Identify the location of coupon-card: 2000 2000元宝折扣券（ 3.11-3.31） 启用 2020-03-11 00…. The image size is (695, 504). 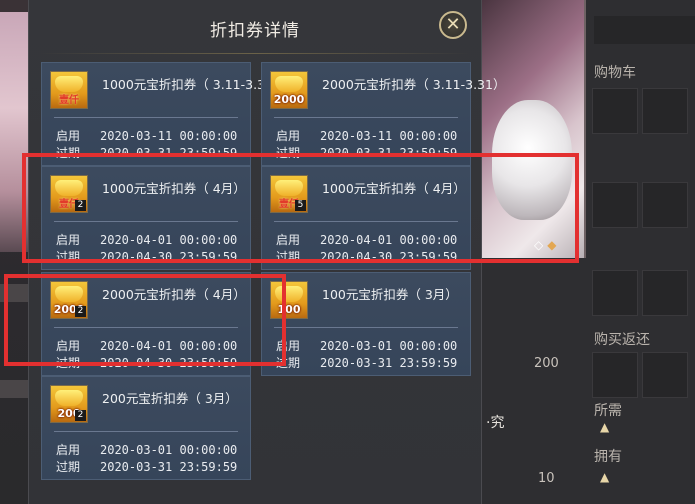
(383, 114).